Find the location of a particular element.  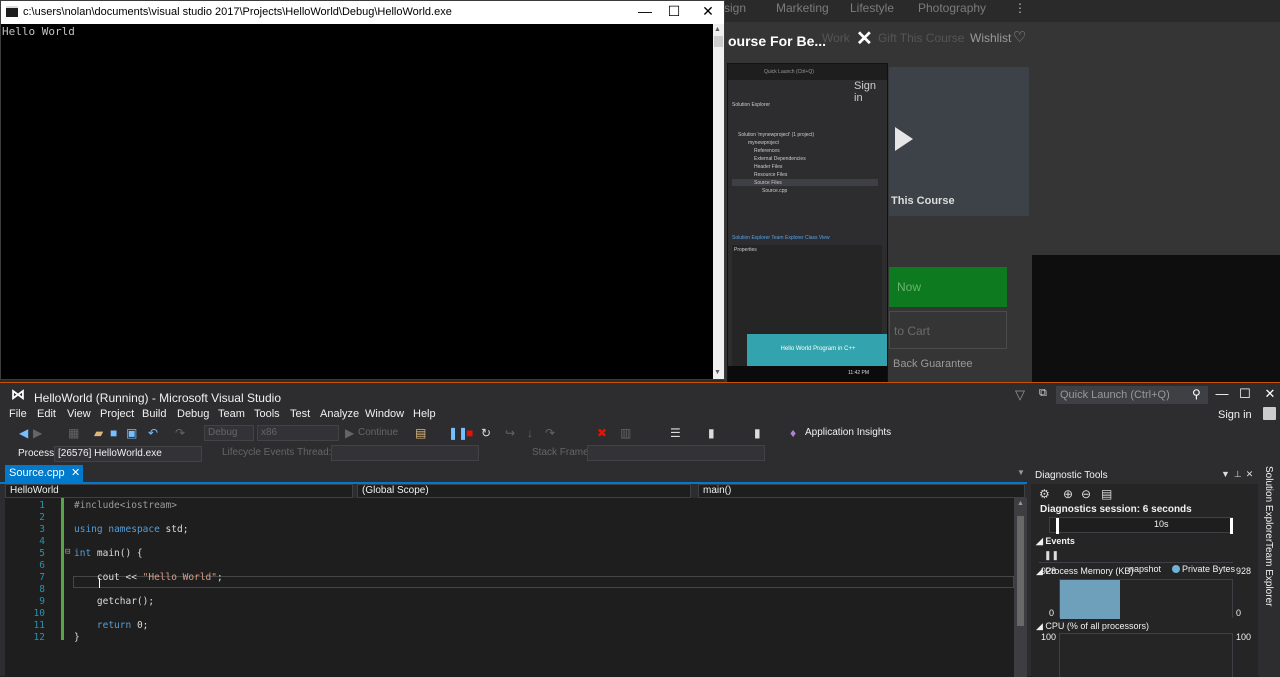

exception-settings-icon: ✖ is located at coordinates (602, 433).